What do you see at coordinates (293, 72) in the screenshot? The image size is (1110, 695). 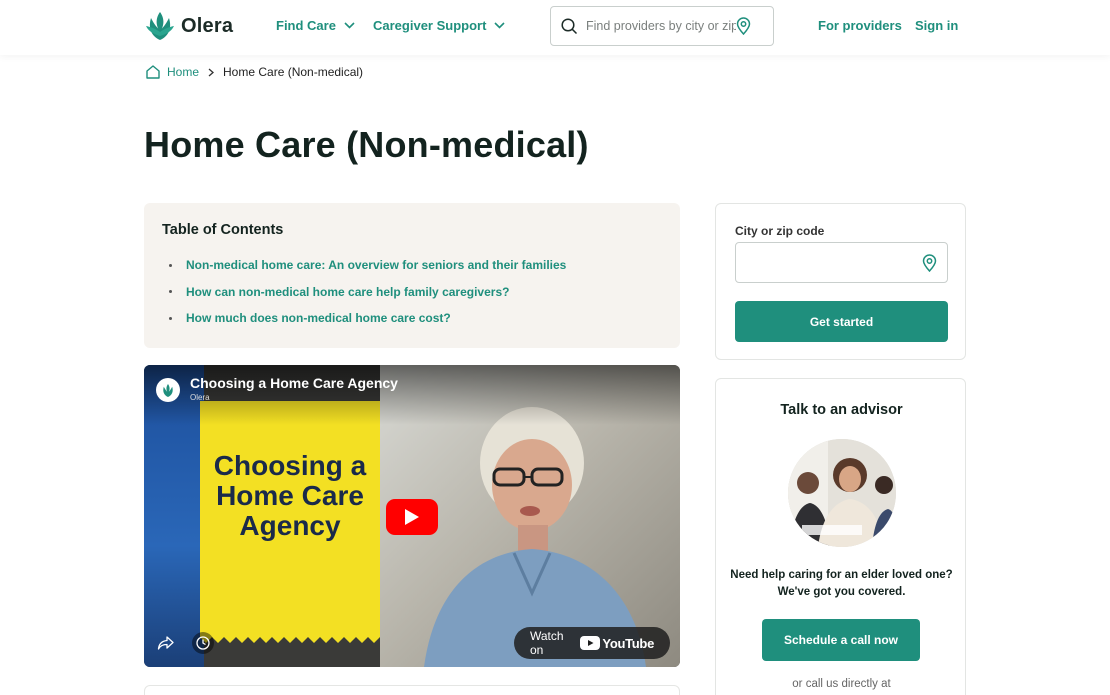 I see `breadcrumb-current: Home Care (Non-medical)` at bounding box center [293, 72].